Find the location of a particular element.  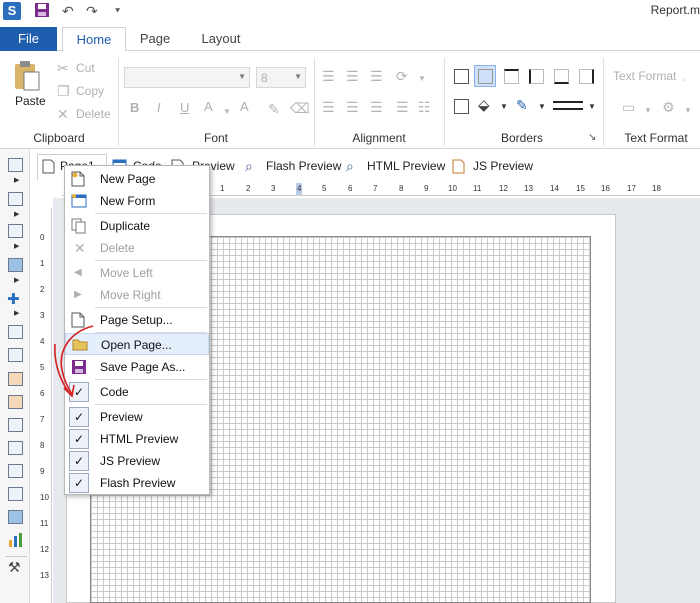

text-format-button: Text Format is located at coordinates (644, 76).